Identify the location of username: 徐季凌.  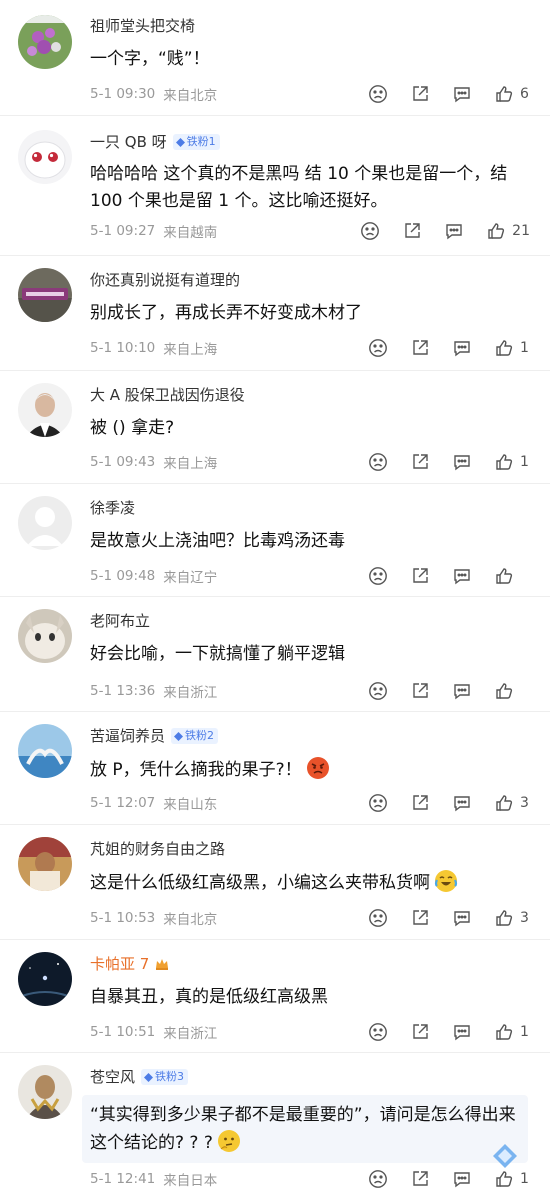
(112, 508).